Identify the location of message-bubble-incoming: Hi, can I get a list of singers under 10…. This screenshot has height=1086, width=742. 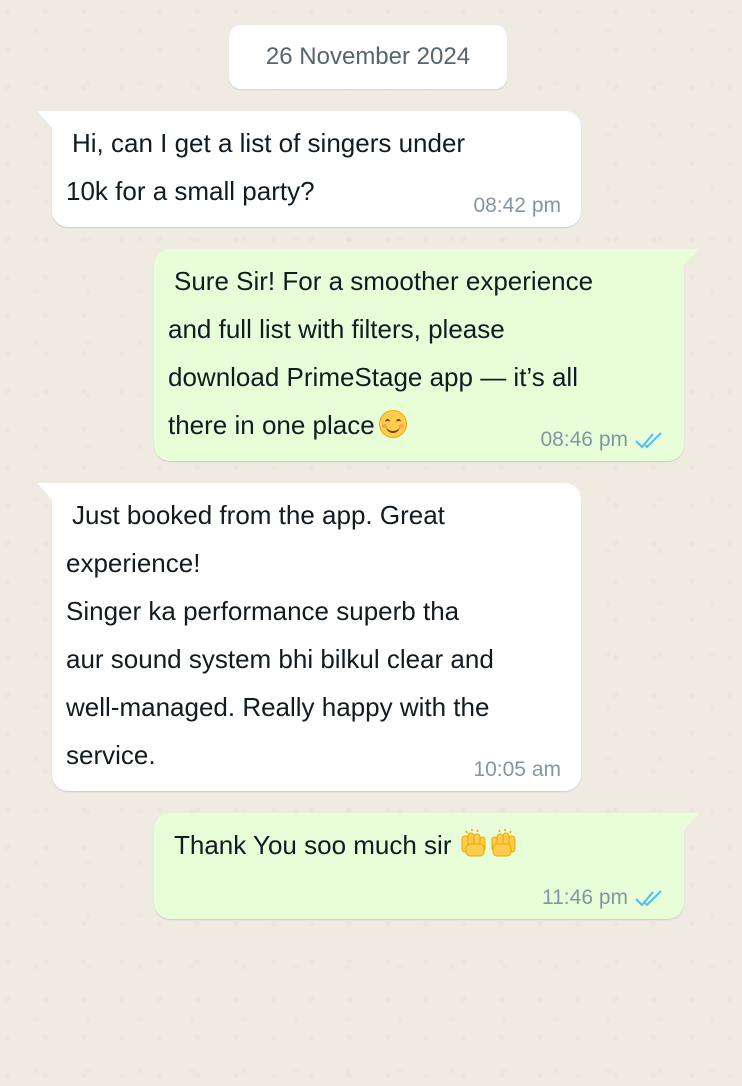
(309, 169).